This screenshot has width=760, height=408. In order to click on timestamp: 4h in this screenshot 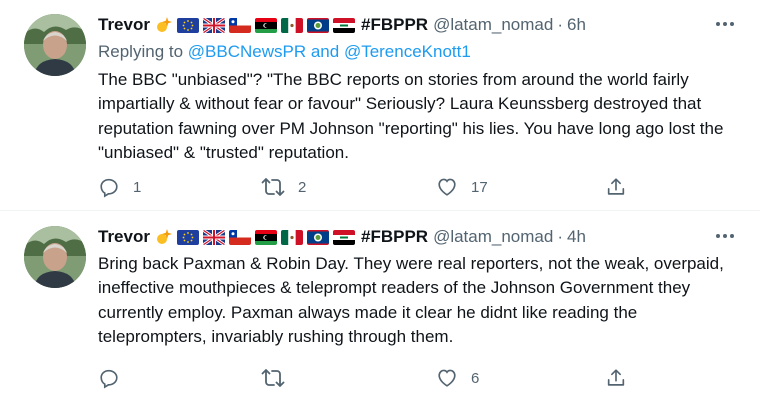, I will do `click(576, 237)`.